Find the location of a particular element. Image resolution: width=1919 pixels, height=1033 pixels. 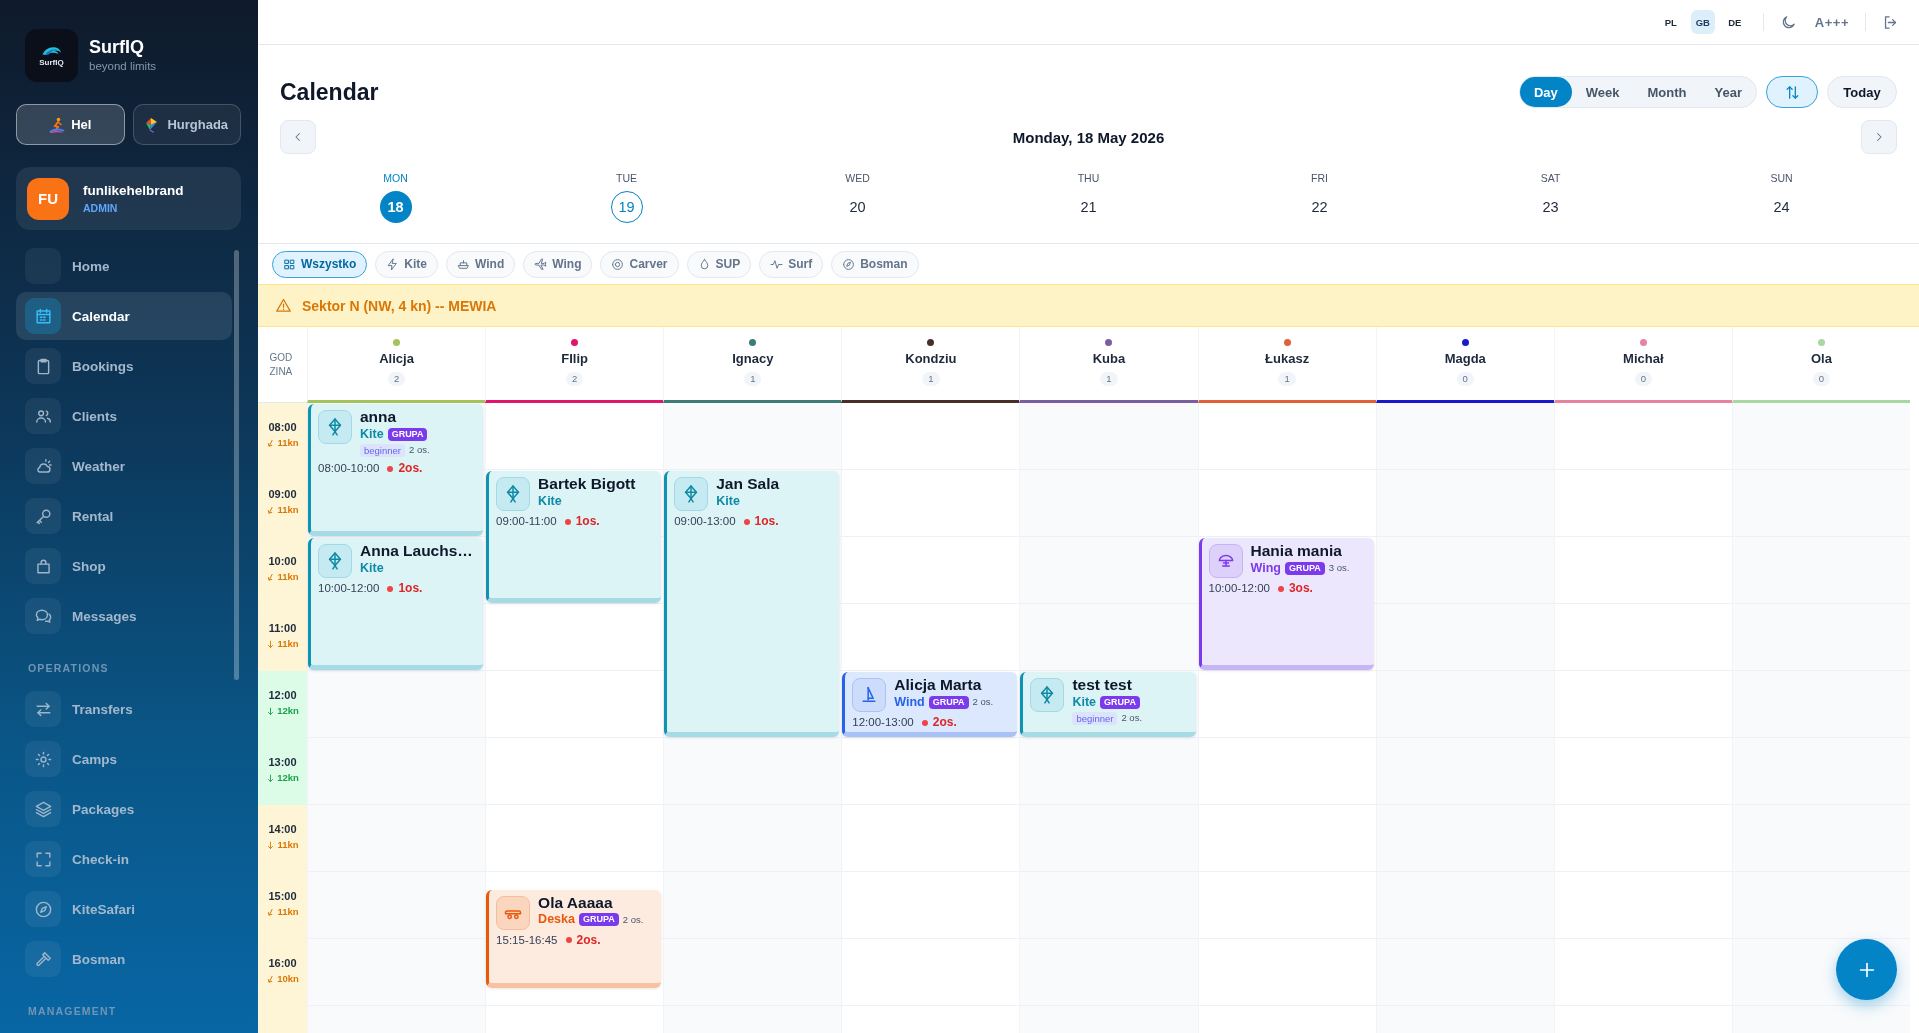

logout-button is located at coordinates (1890, 22).